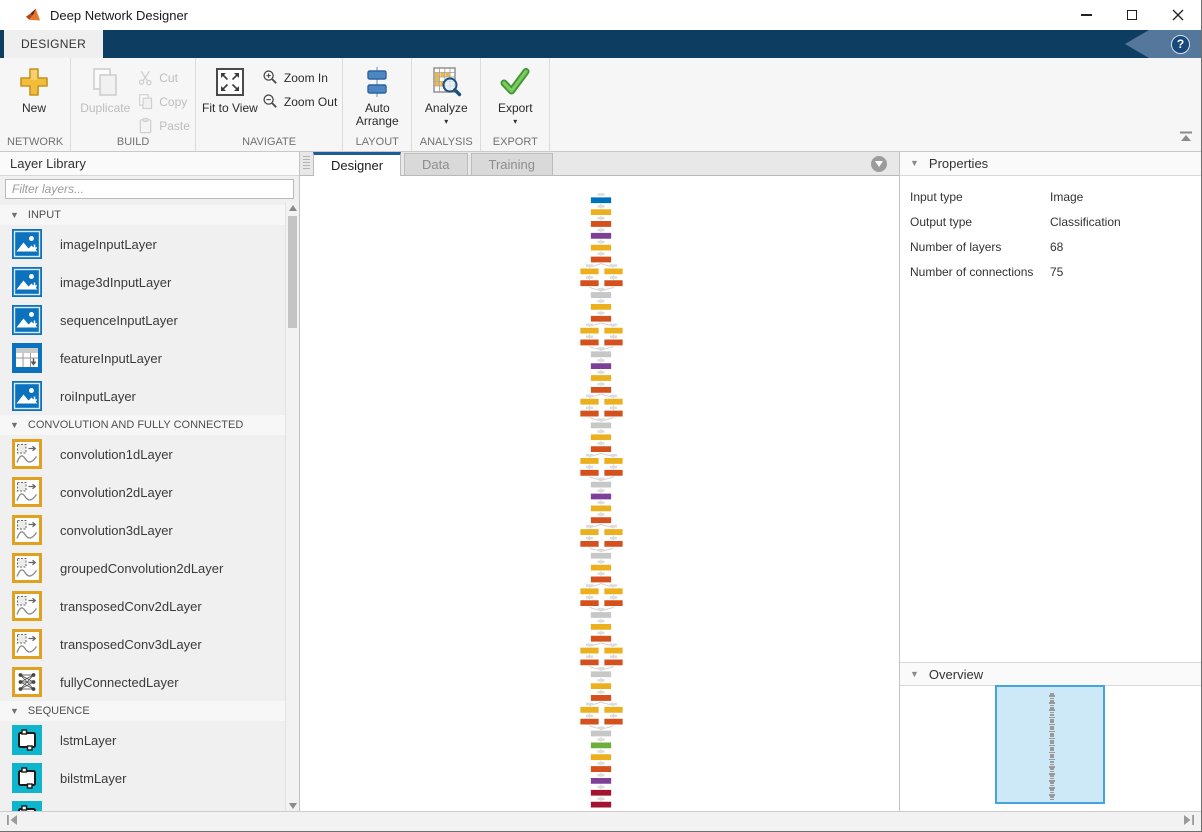  What do you see at coordinates (142, 320) in the screenshot?
I see `library-item-sequenceInputLayer: sequenceInputLayer` at bounding box center [142, 320].